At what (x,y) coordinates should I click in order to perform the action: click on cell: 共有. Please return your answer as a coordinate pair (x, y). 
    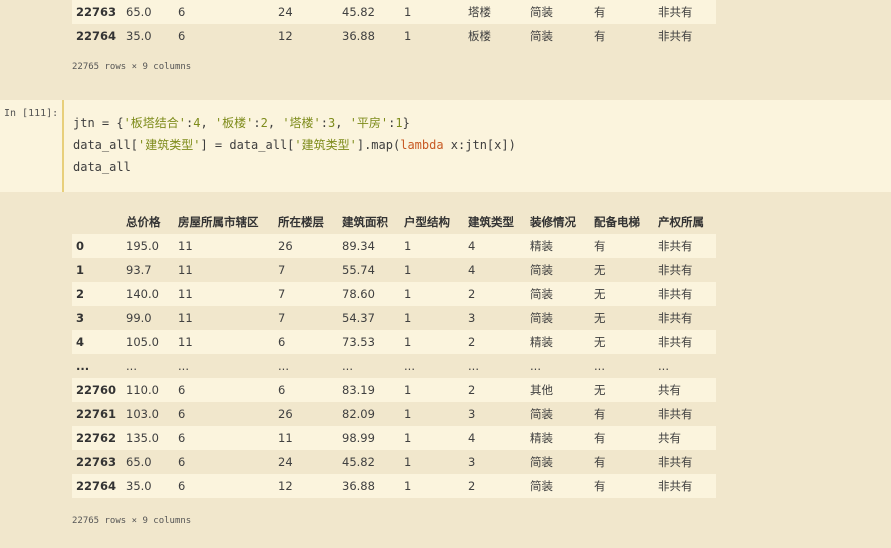
    Looking at the image, I should click on (670, 438).